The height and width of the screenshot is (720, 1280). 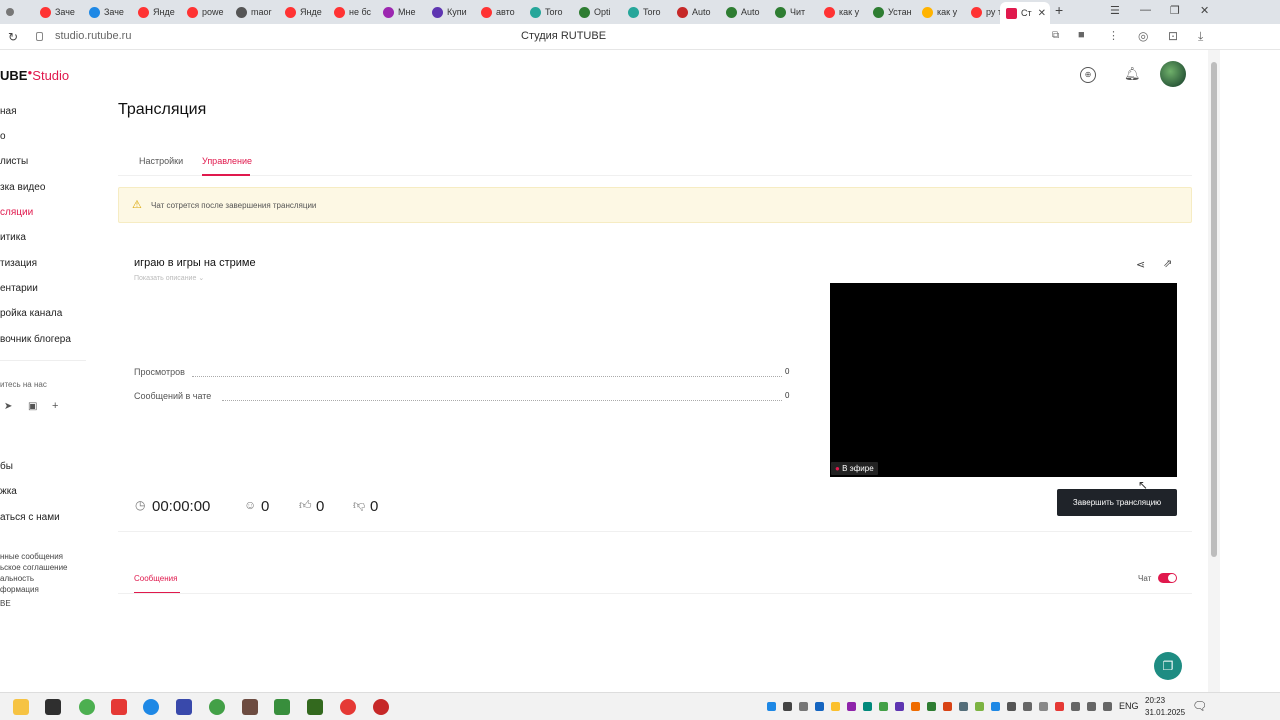 I want to click on browser-tab: Устан, so click(x=895, y=12).